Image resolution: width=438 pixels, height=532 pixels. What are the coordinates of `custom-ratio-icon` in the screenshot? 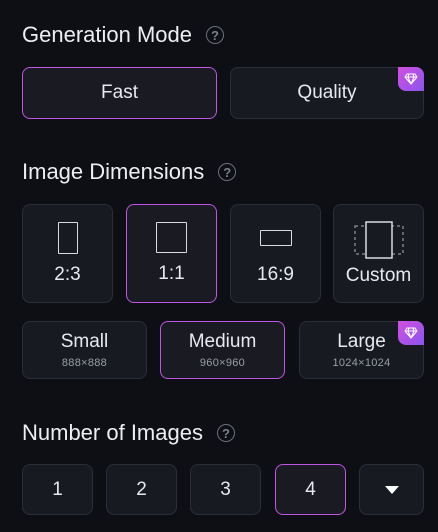 It's located at (378, 239).